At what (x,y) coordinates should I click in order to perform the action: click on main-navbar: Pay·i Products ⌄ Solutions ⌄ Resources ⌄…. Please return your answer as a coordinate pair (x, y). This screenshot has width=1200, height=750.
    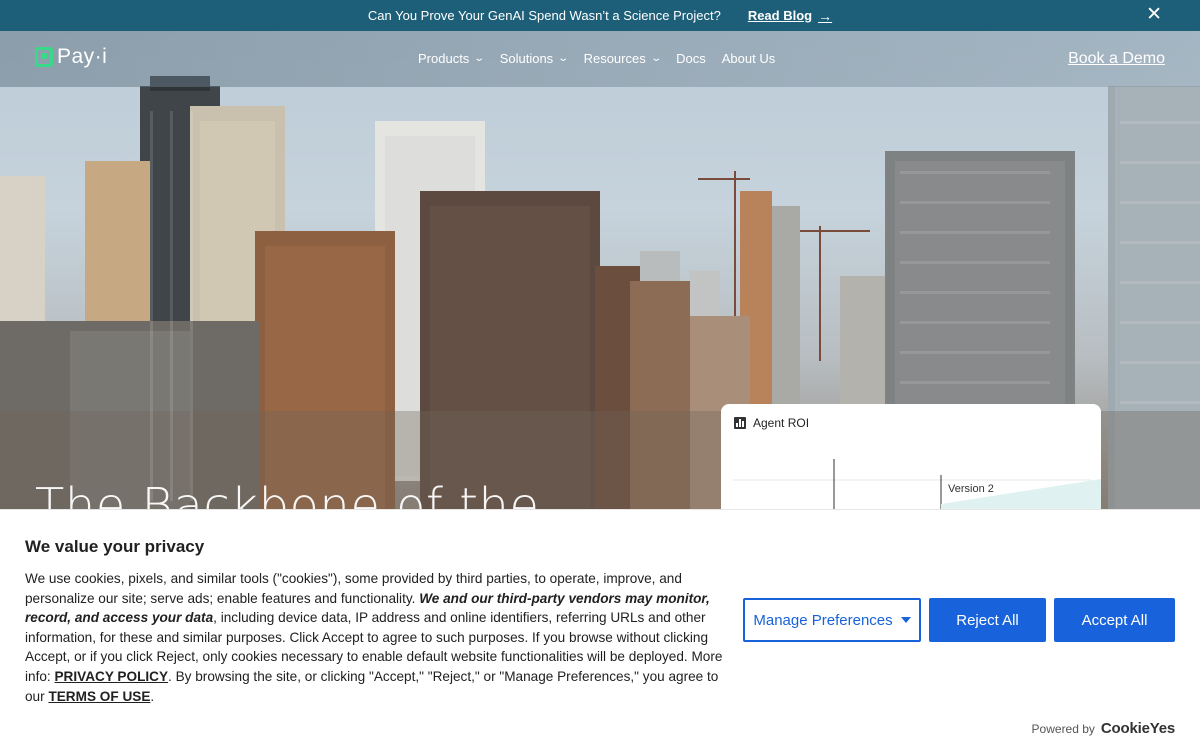
    Looking at the image, I should click on (600, 59).